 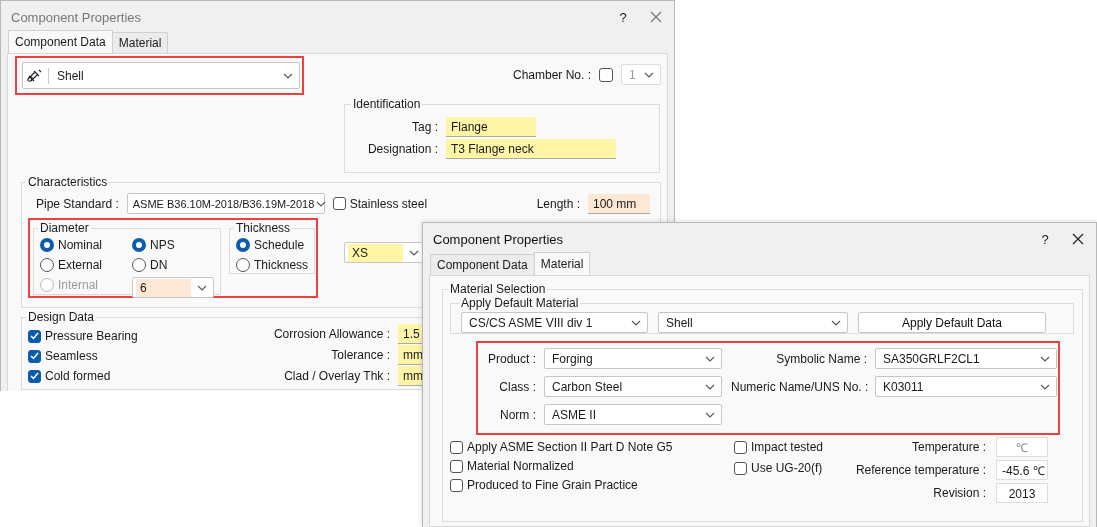 I want to click on dropdown: ASME B36.10M-2018/B36.19M-2018, so click(x=225, y=203).